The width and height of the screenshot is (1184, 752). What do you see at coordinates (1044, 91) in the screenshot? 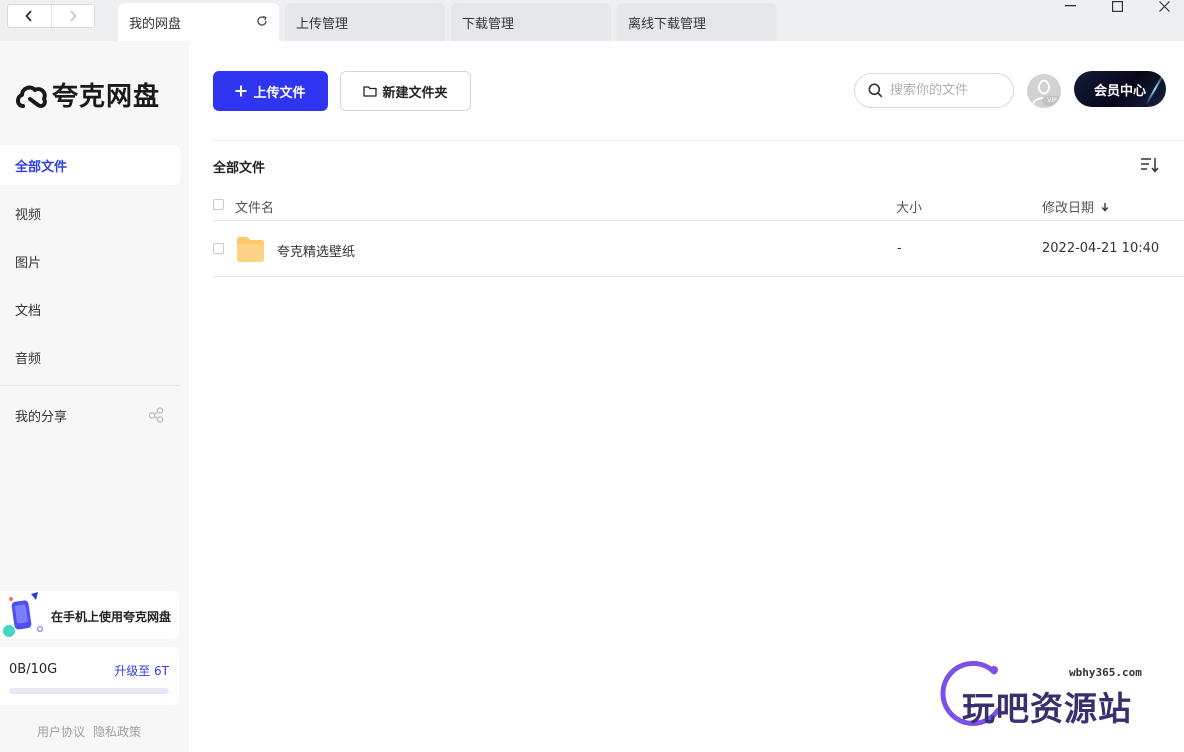
I see `avatar: VIP` at bounding box center [1044, 91].